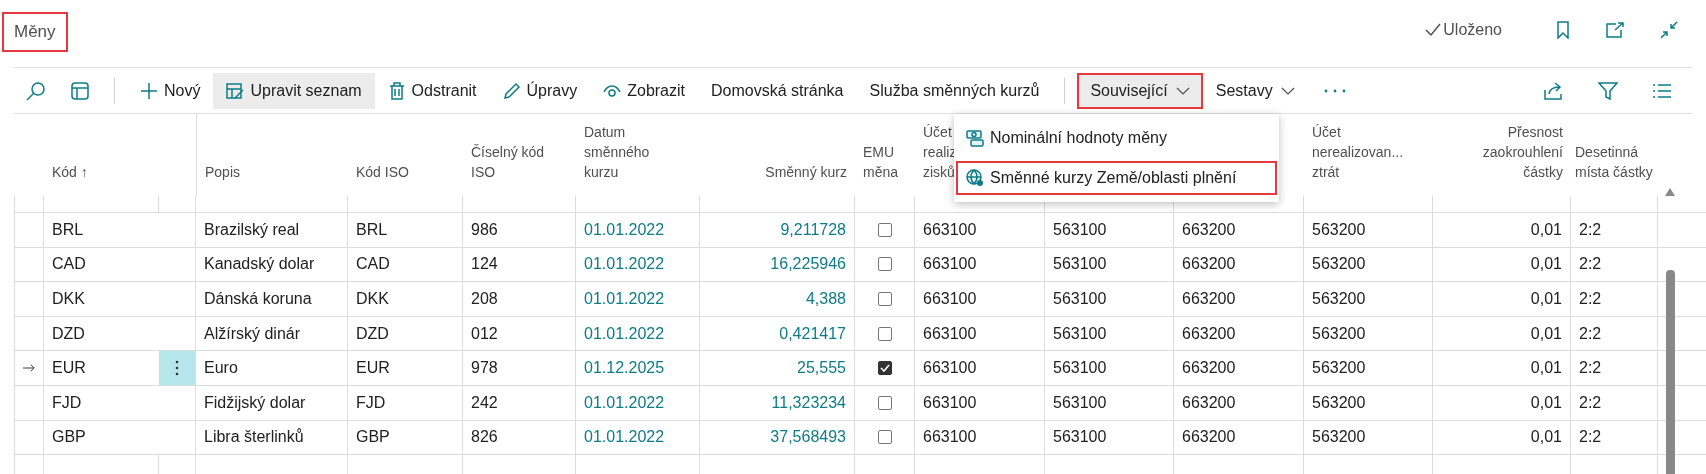 This screenshot has width=1706, height=474. What do you see at coordinates (177, 368) in the screenshot?
I see `row-menu-button` at bounding box center [177, 368].